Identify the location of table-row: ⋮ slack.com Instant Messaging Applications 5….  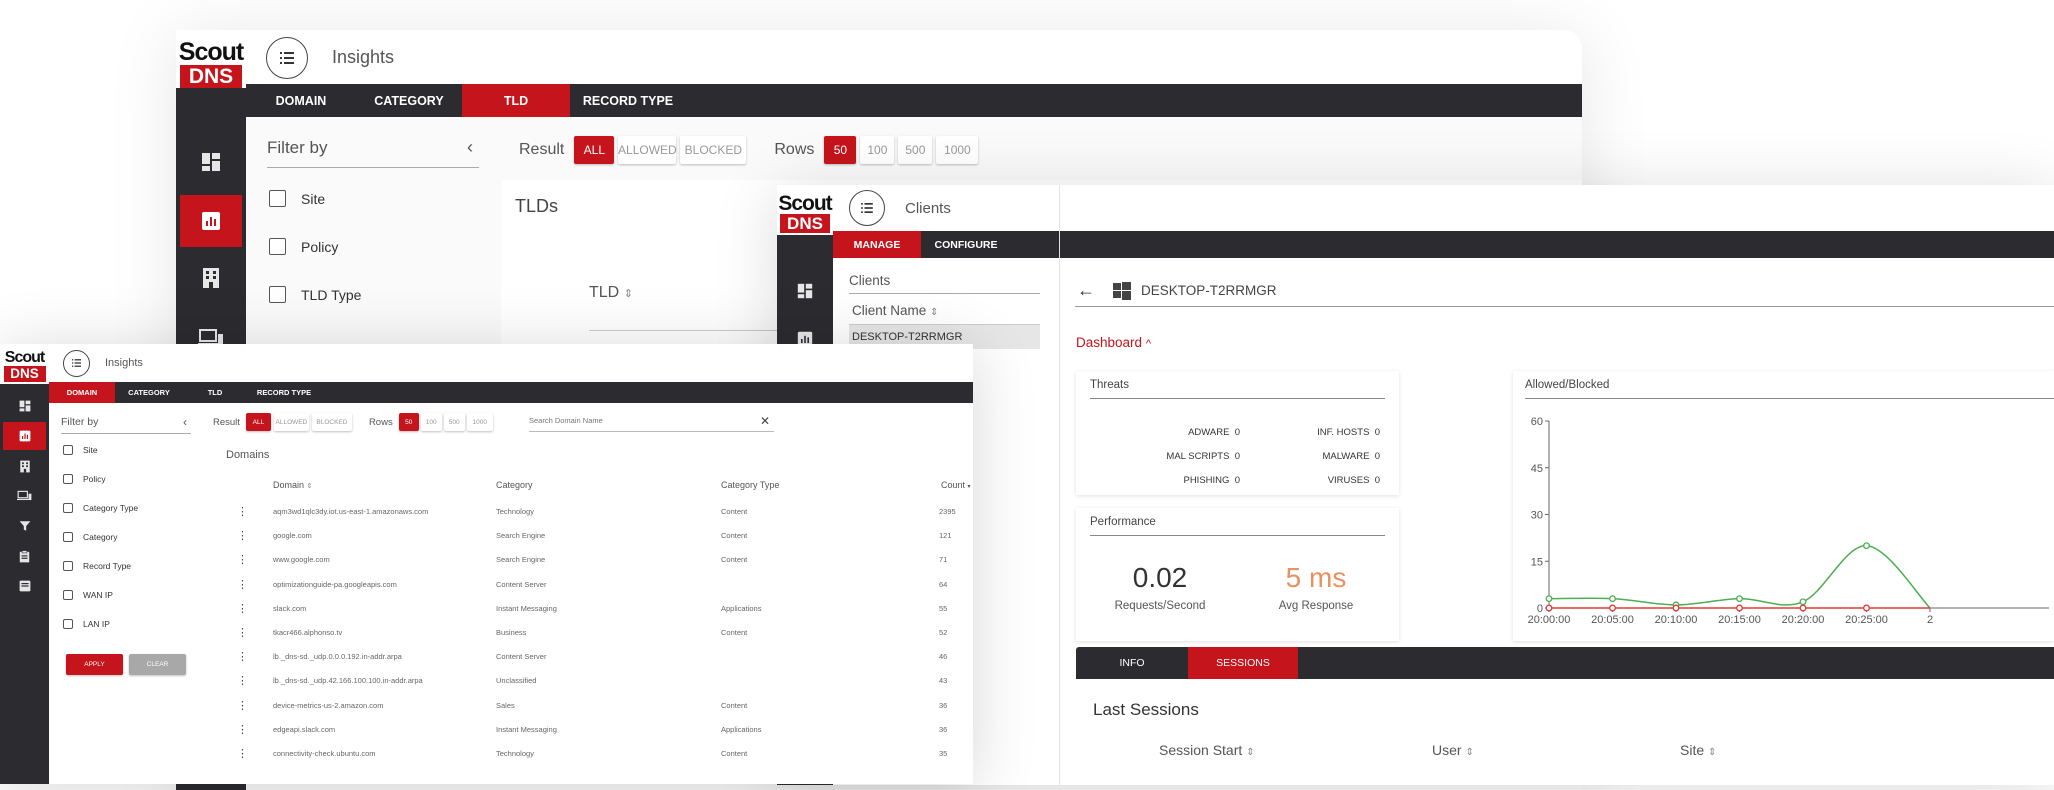
(591, 609).